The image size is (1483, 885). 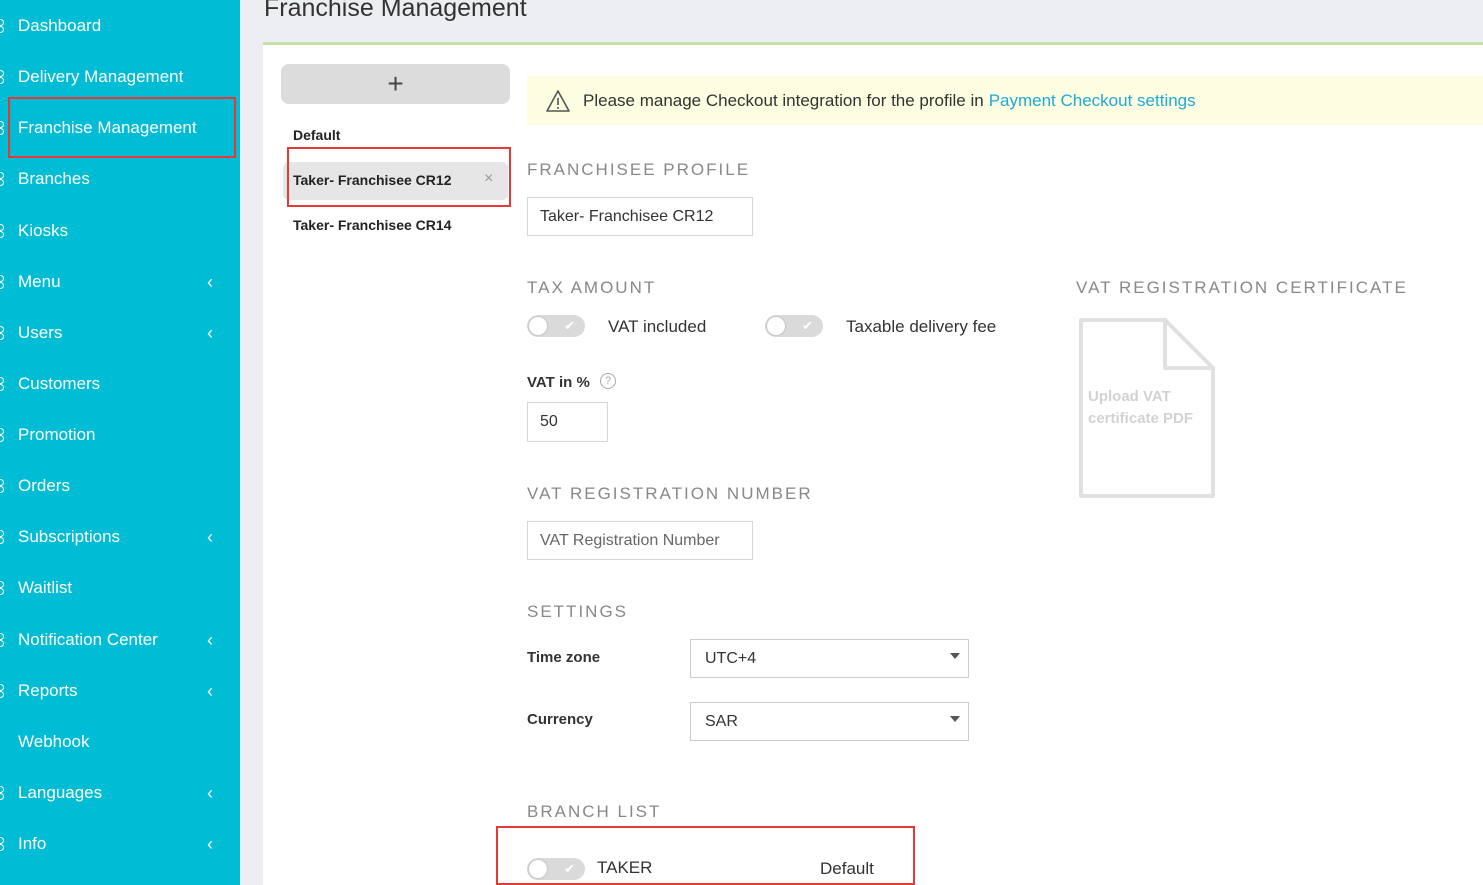 I want to click on sidebar-item-label: Delivery Management, so click(x=101, y=76).